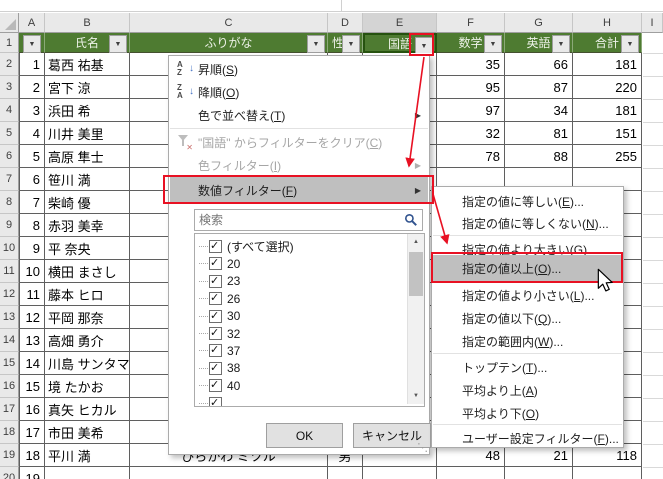 This screenshot has width=663, height=479. Describe the element at coordinates (539, 110) in the screenshot. I see `cell-G4: 34` at that location.